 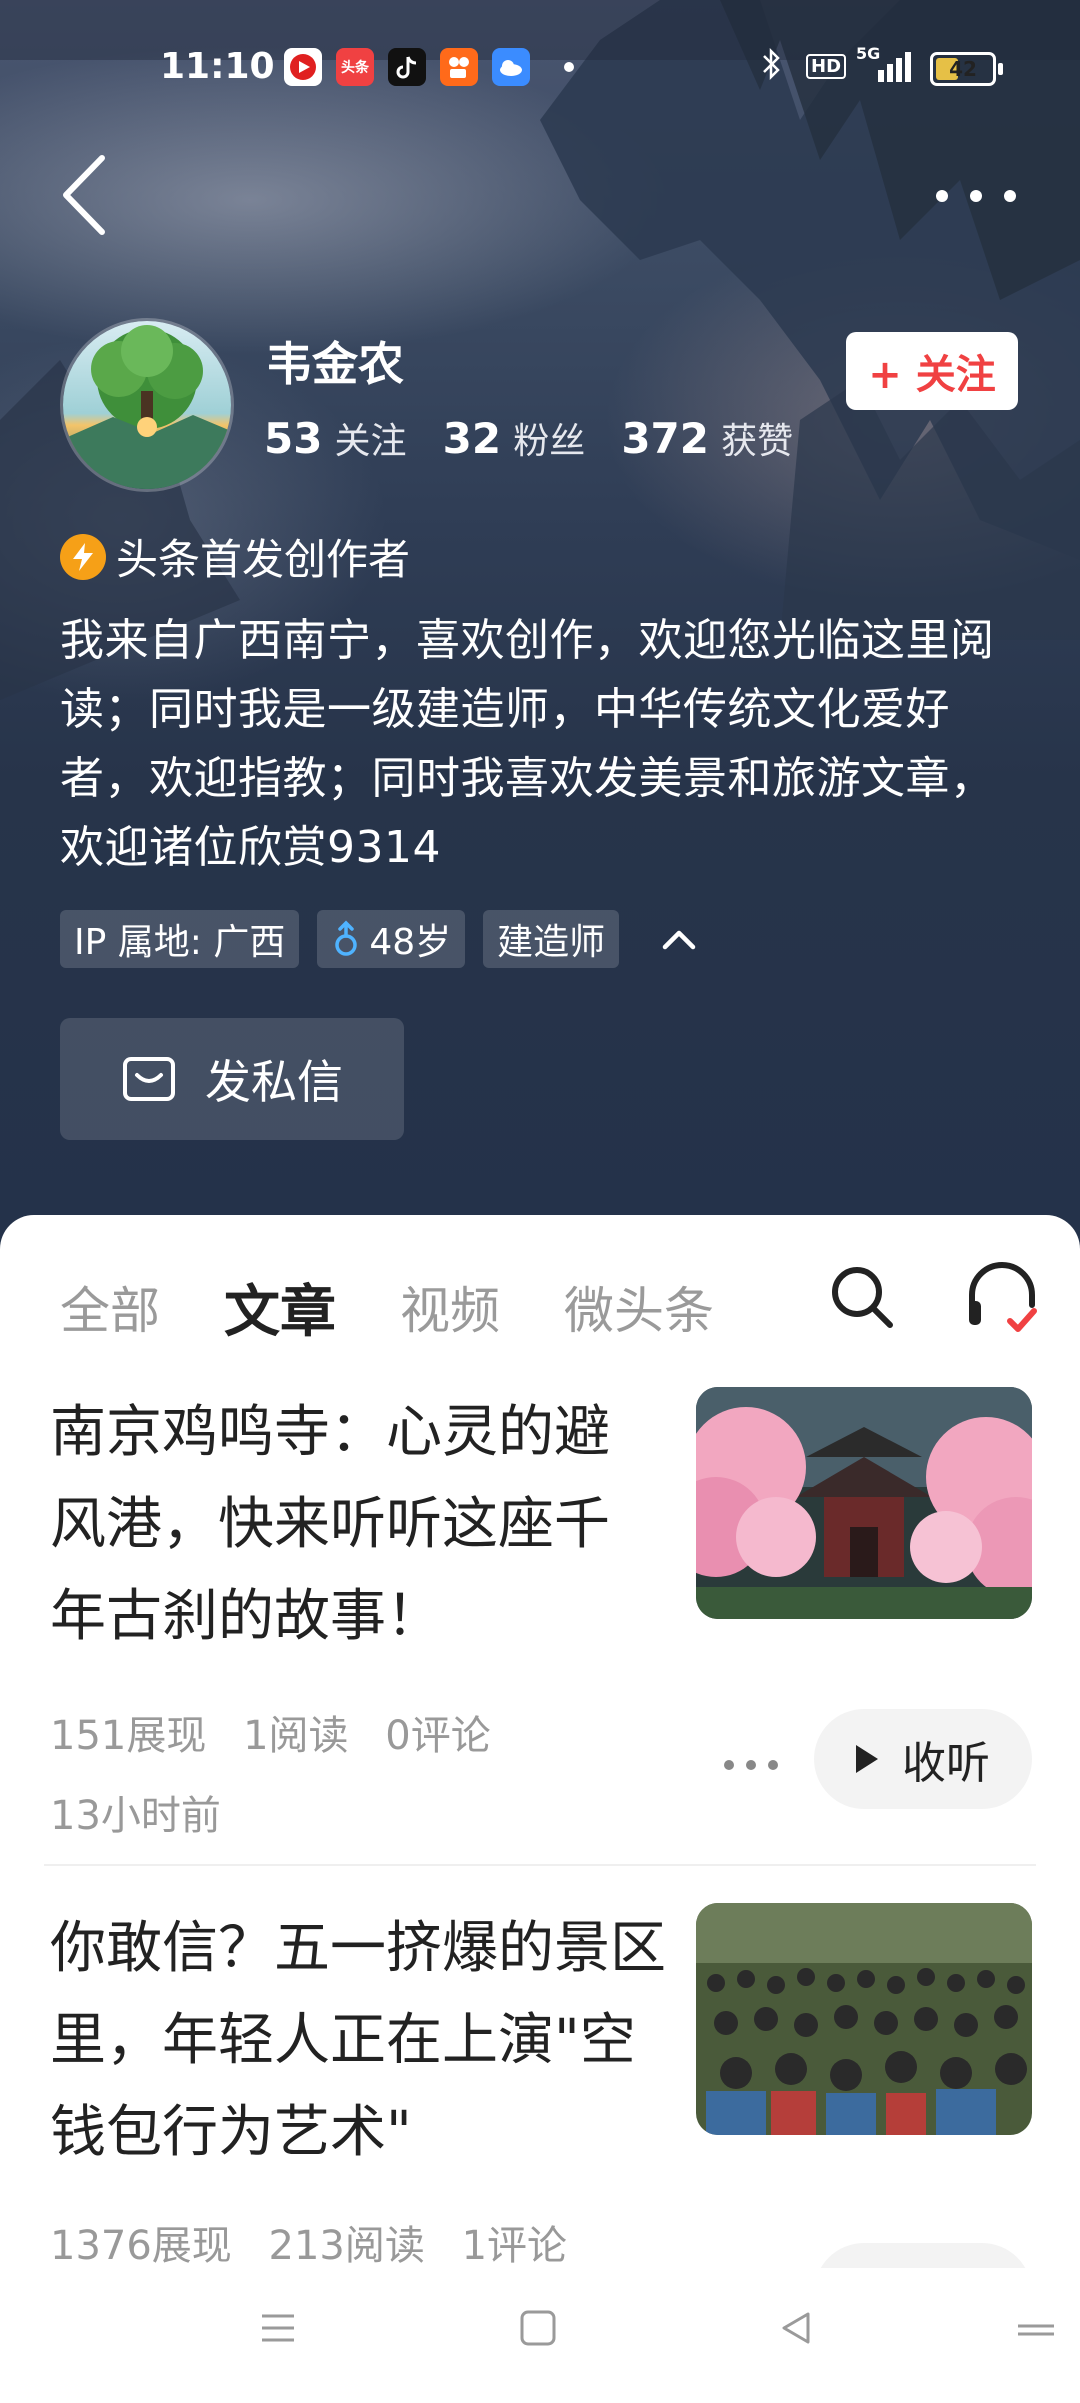 I want to click on article-title: 南京鸡鸣寺：心灵的避风港，快来听听这座千年古刹的故事！, so click(x=350, y=1525).